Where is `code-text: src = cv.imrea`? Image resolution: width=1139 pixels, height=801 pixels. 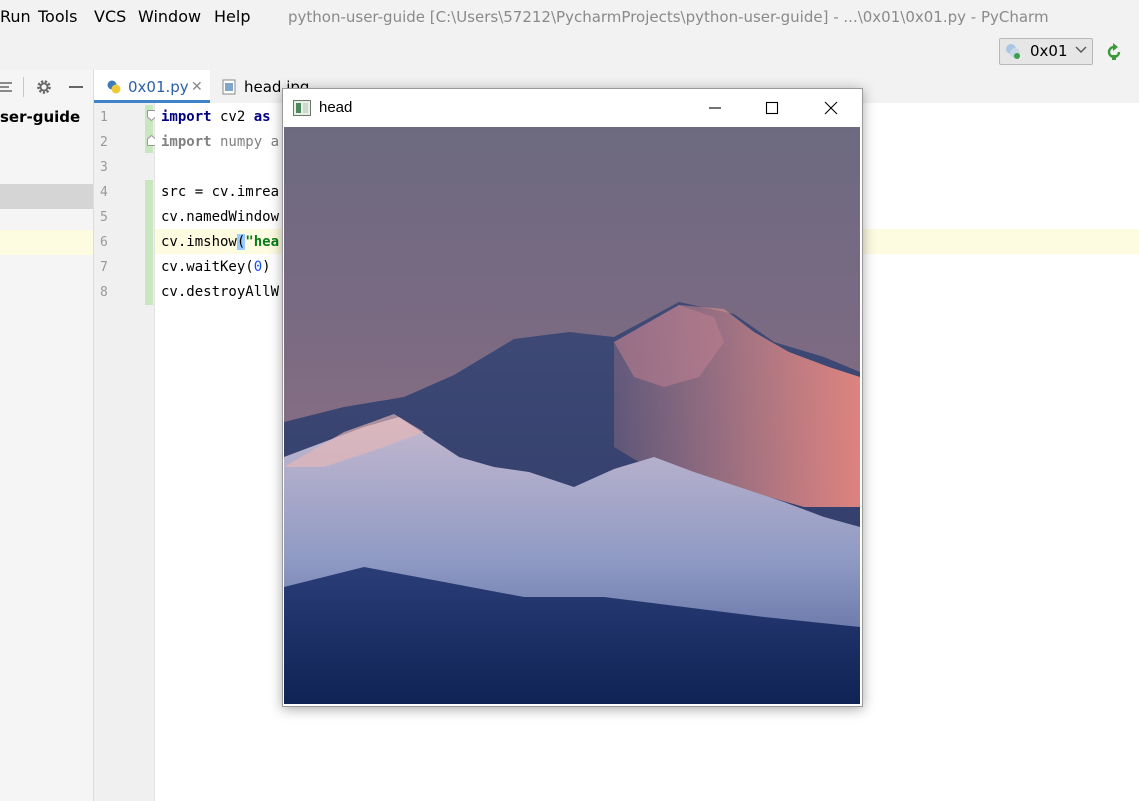 code-text: src = cv.imrea is located at coordinates (220, 192).